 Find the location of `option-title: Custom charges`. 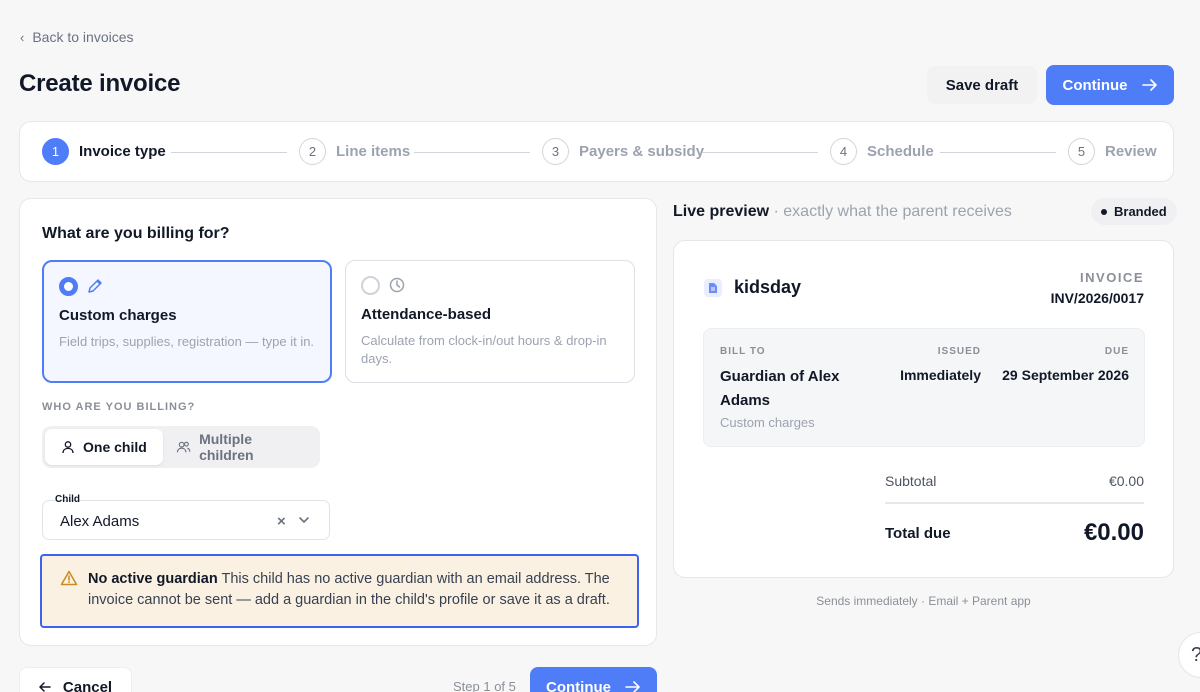

option-title: Custom charges is located at coordinates (118, 315).